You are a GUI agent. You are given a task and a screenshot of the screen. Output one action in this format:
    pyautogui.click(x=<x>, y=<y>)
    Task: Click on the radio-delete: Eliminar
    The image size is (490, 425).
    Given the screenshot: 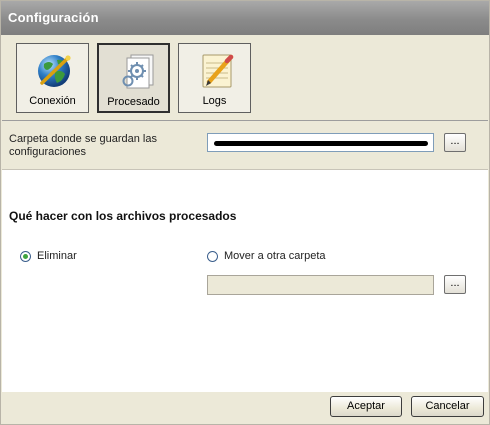 What is the action you would take?
    pyautogui.click(x=80, y=257)
    